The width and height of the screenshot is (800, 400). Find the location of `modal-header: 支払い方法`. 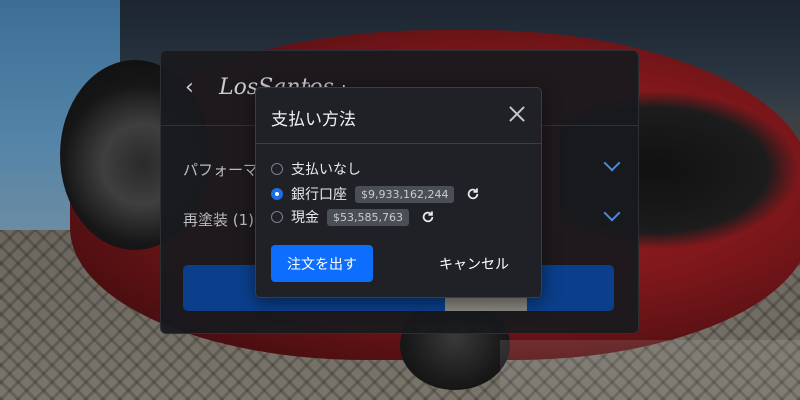

modal-header: 支払い方法 is located at coordinates (398, 116).